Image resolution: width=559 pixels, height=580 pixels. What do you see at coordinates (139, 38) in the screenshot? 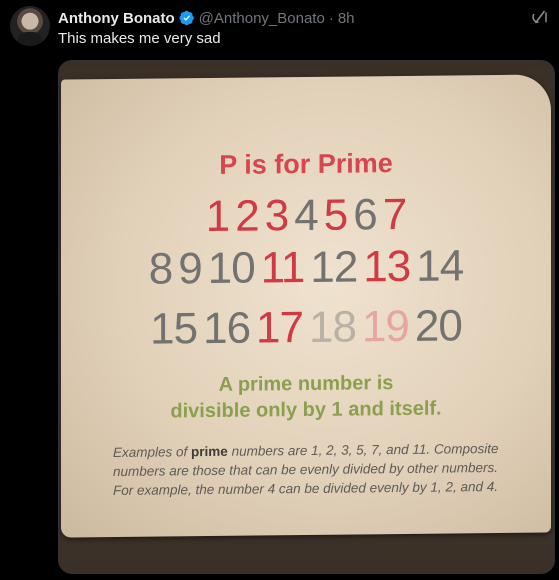
I see `tweet-text: This makes me very sad` at bounding box center [139, 38].